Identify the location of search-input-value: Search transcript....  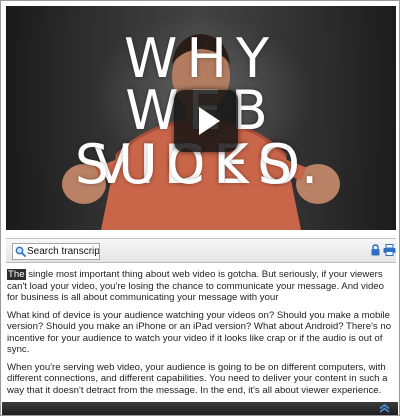
(63, 251).